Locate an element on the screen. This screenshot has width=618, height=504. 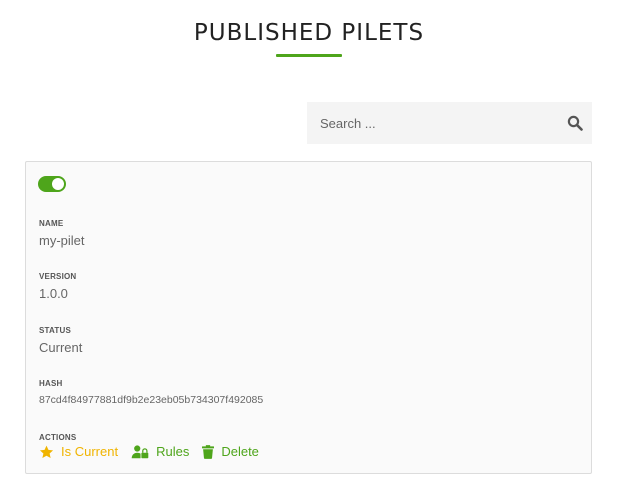
delete-label: Delete is located at coordinates (240, 451).